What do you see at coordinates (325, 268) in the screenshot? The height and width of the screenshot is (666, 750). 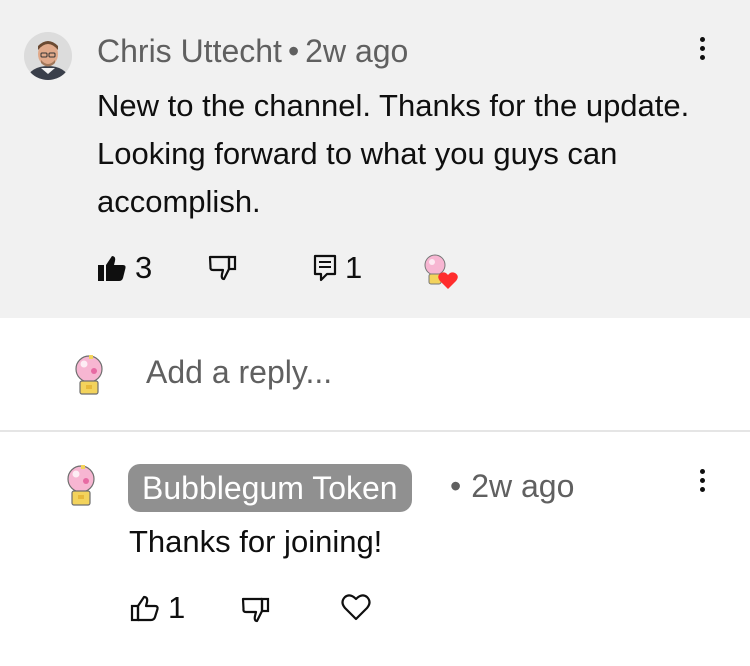 I see `comment-icon` at bounding box center [325, 268].